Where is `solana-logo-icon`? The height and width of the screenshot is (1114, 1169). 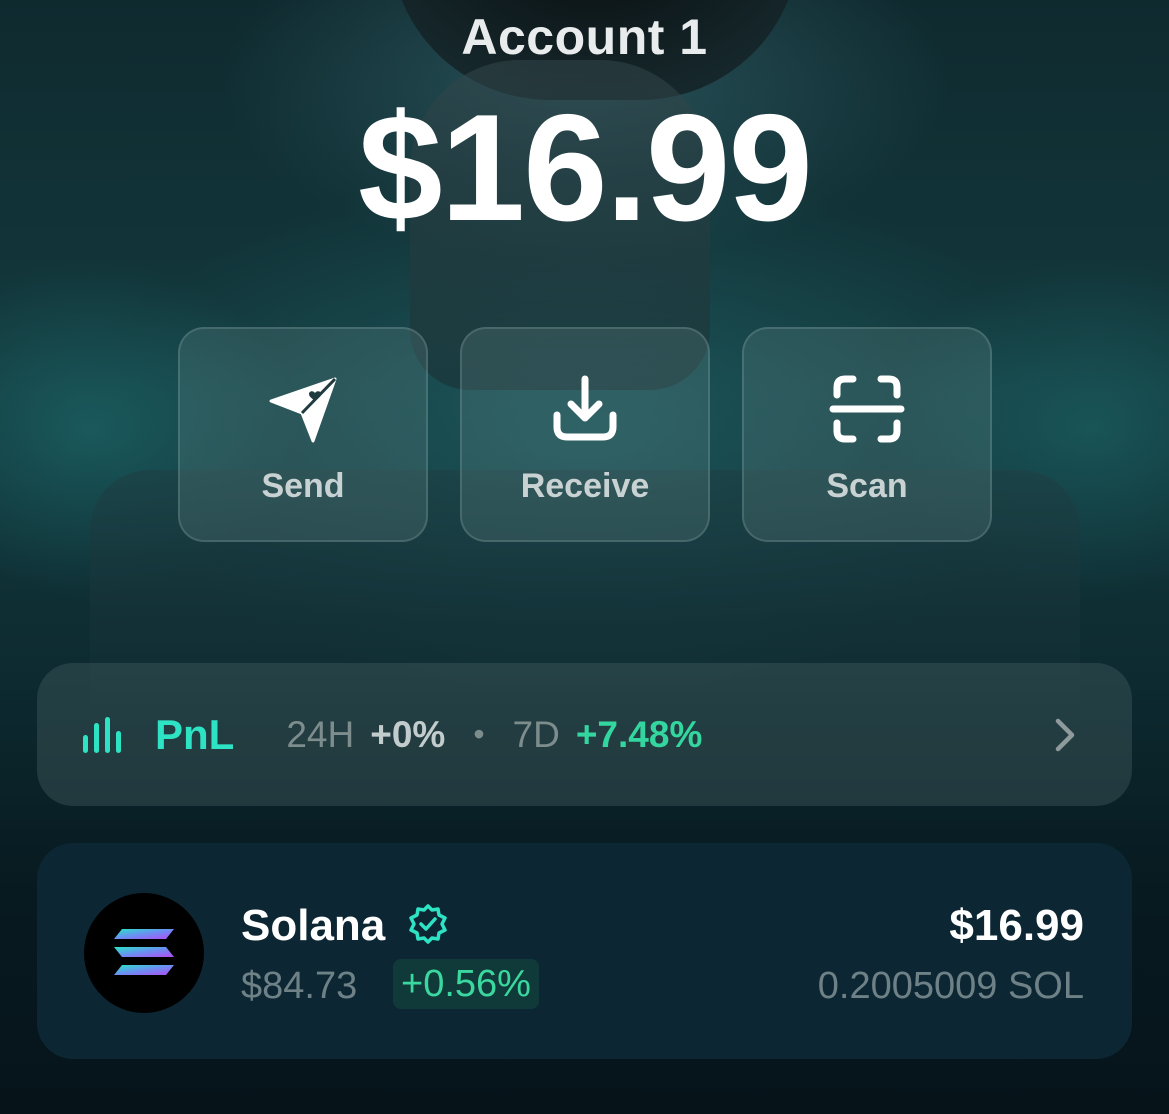 solana-logo-icon is located at coordinates (144, 953).